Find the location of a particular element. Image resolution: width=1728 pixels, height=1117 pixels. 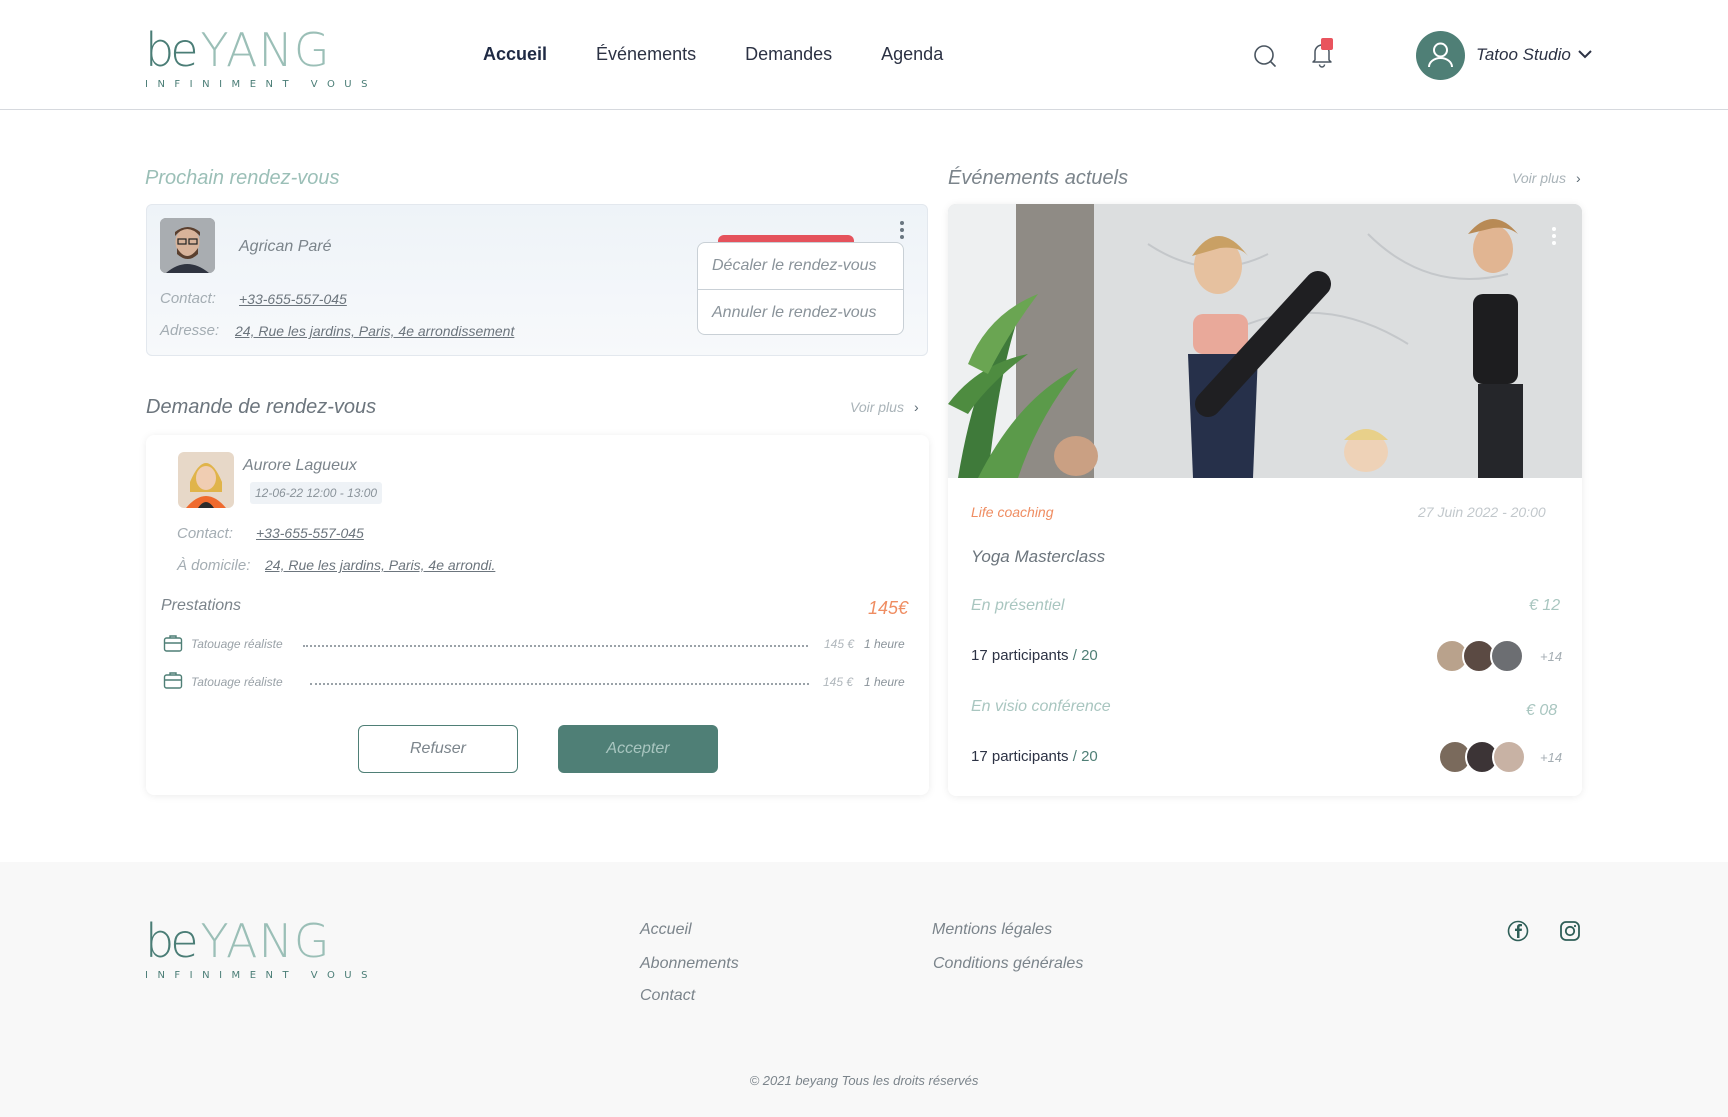

notification-badge is located at coordinates (1327, 44).